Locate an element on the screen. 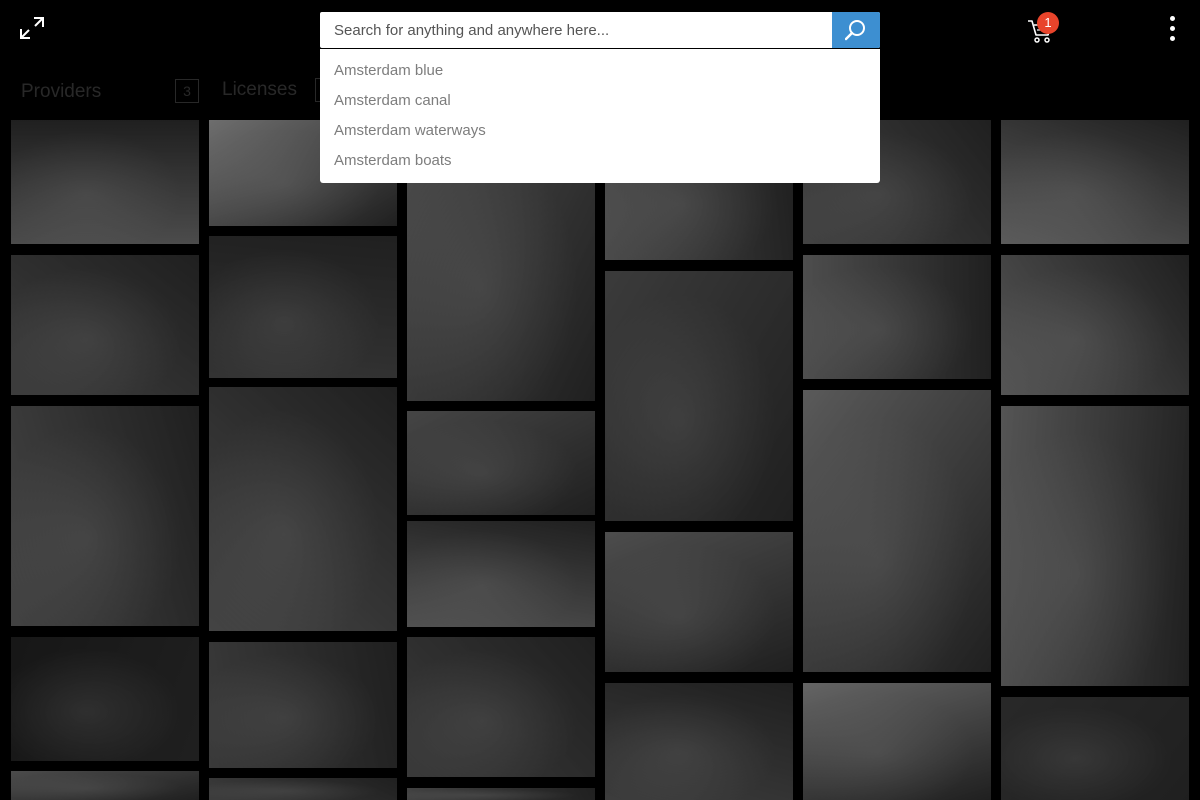  search-box is located at coordinates (600, 30).